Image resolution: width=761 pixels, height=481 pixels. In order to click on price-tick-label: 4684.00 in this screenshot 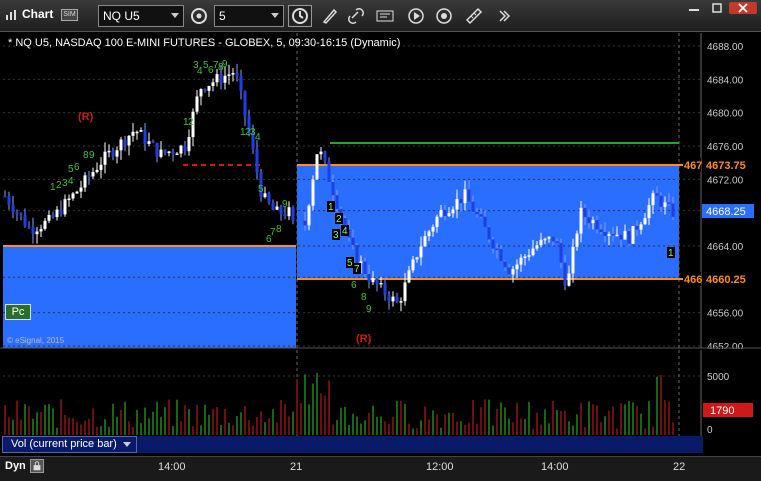, I will do `click(725, 80)`.